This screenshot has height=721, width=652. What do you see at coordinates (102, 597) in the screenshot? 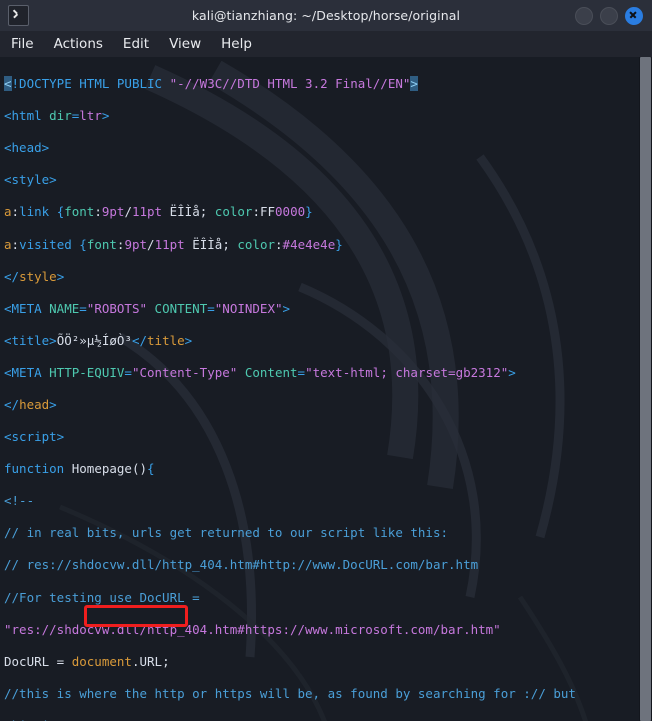
I see `code-line: //For testing use DocURL =` at bounding box center [102, 597].